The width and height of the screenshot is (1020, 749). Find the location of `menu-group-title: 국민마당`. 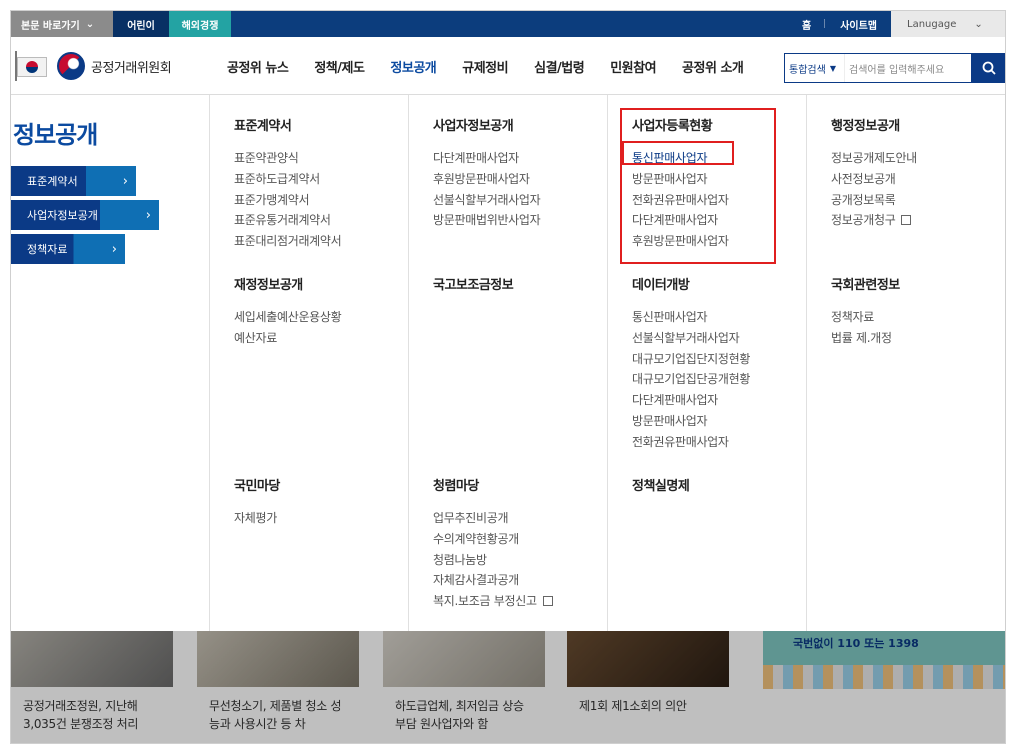

menu-group-title: 국민마당 is located at coordinates (257, 484).